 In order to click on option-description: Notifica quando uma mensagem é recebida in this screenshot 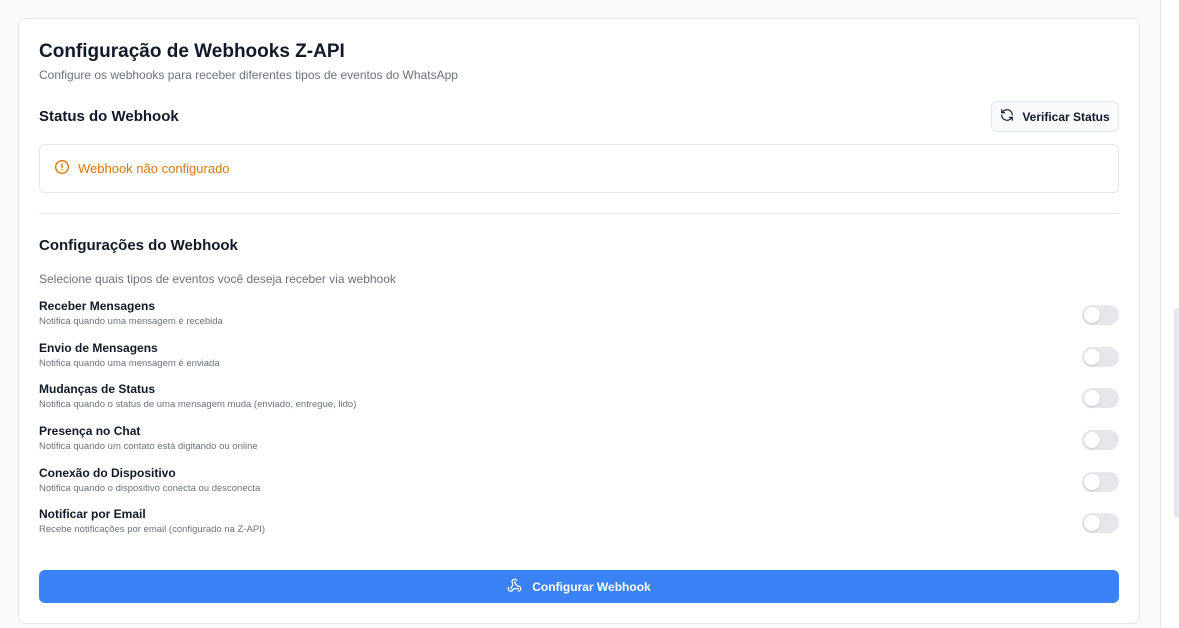, I will do `click(131, 321)`.